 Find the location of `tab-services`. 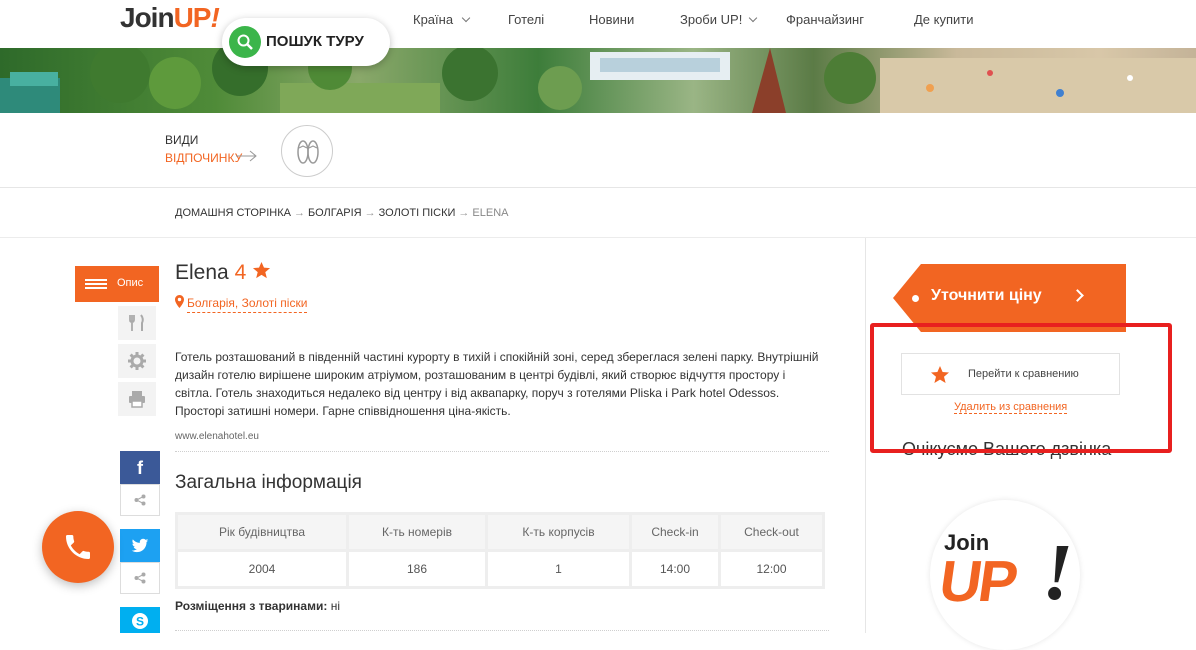

tab-services is located at coordinates (137, 361).